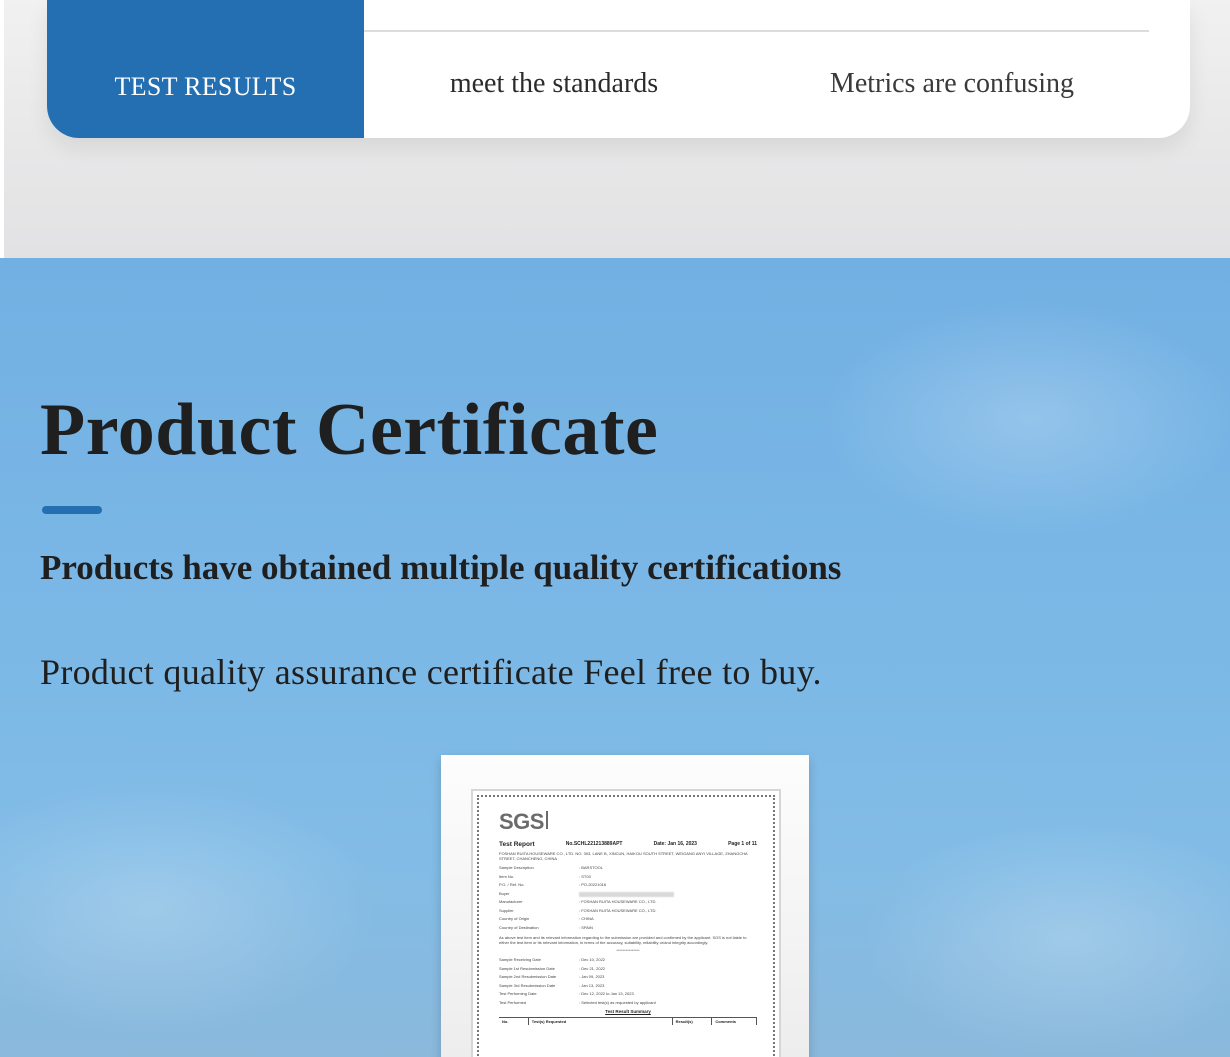 Image resolution: width=1230 pixels, height=1057 pixels. What do you see at coordinates (553, 884) in the screenshot?
I see `info-row: P.O. / Ref. No.: PO-20221016` at bounding box center [553, 884].